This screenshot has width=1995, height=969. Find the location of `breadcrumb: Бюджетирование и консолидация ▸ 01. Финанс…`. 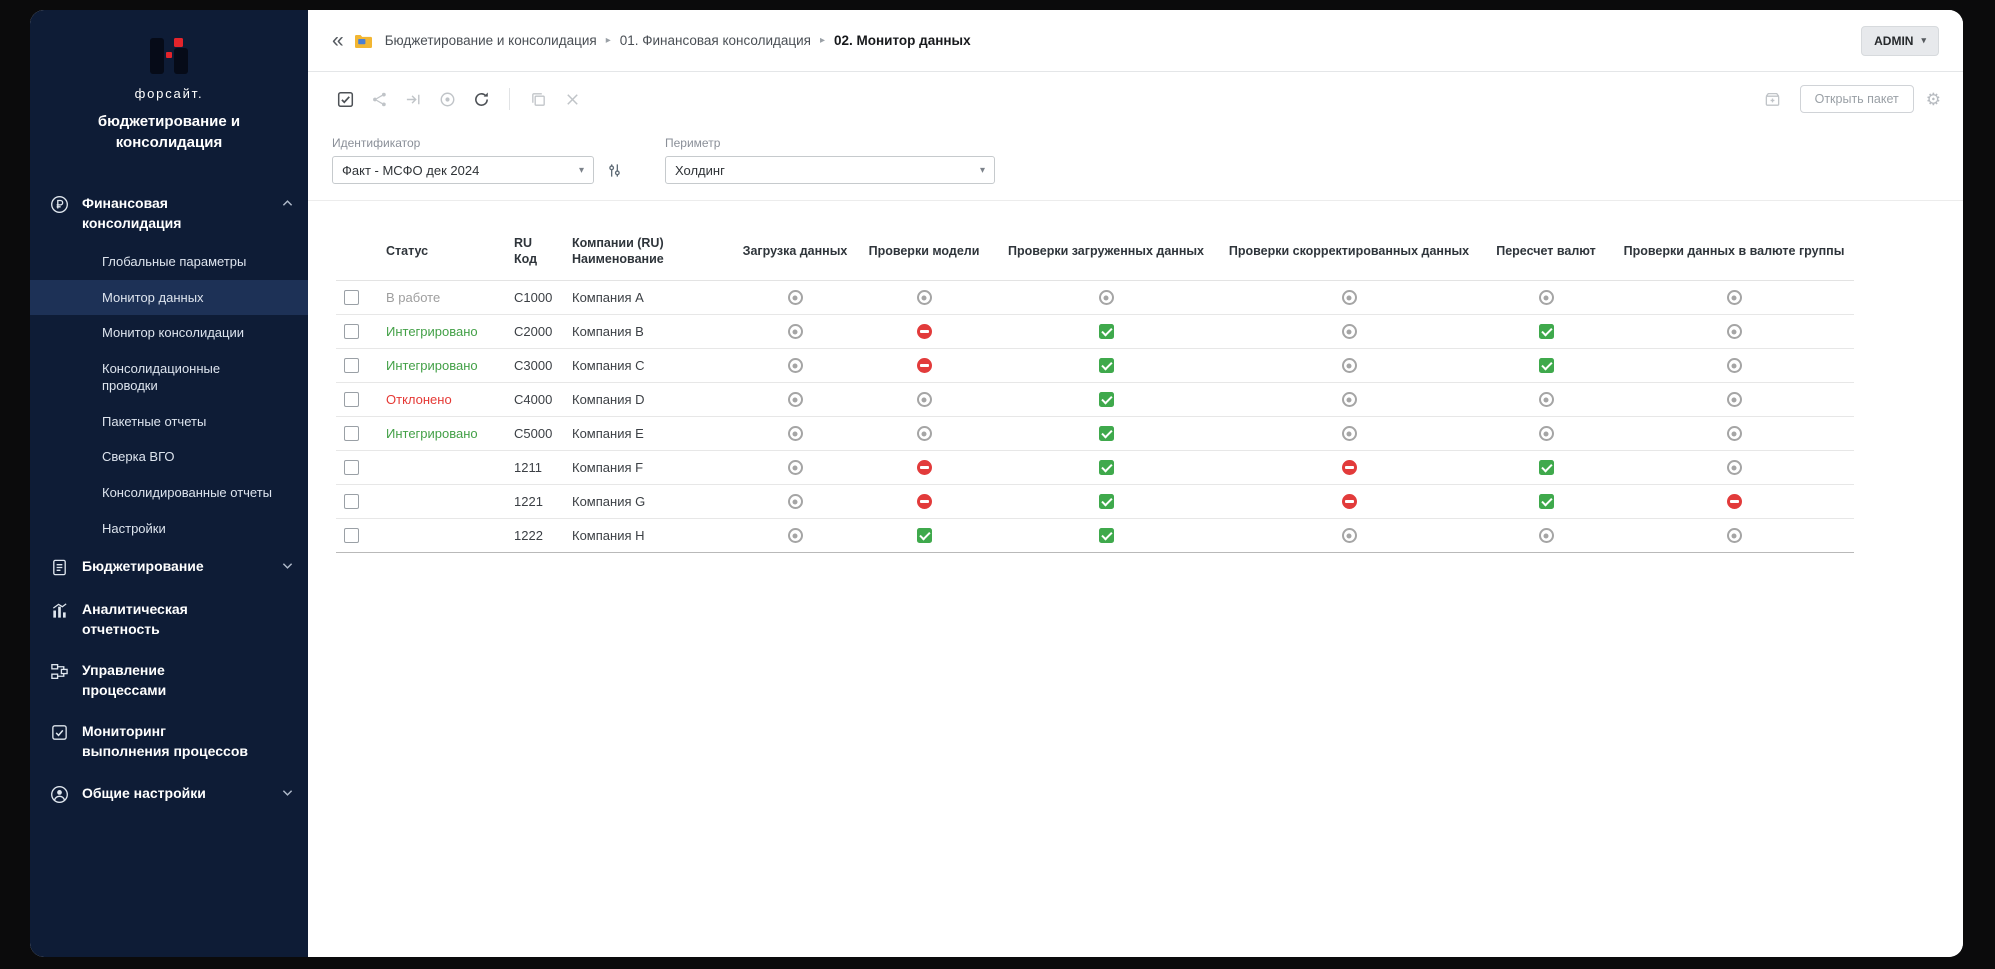

breadcrumb: Бюджетирование и консолидация ▸ 01. Финанс… is located at coordinates (1117, 40).